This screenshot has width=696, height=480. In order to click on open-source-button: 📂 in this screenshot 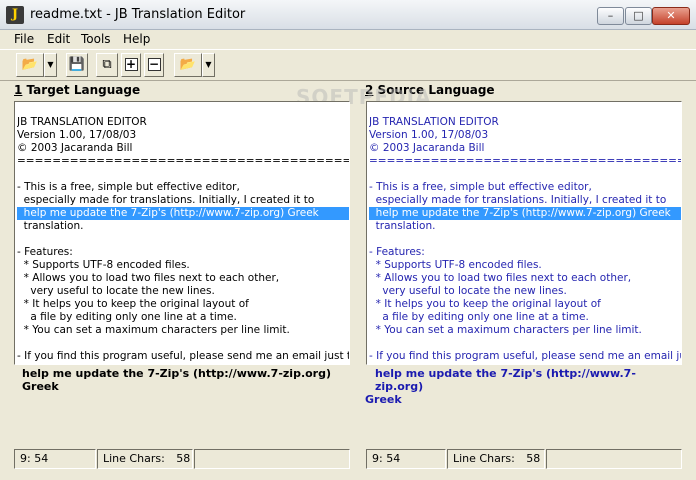, I will do `click(188, 65)`.